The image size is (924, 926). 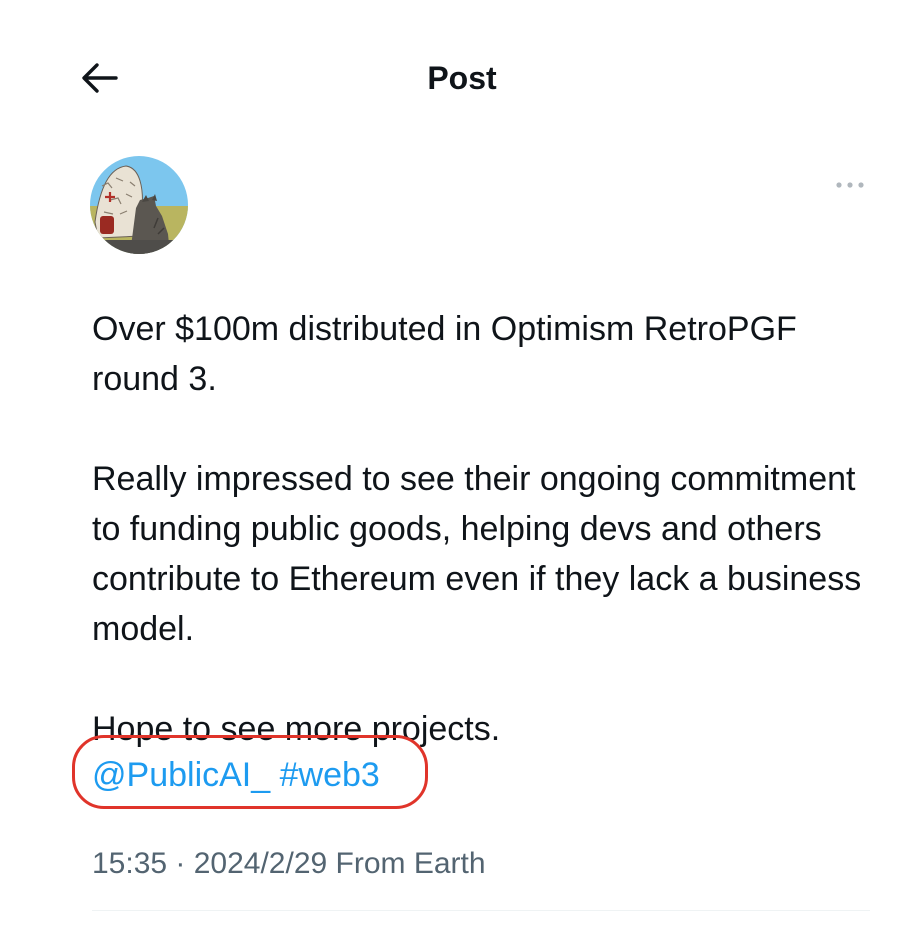 What do you see at coordinates (330, 775) in the screenshot?
I see `hashtag-link: #web3` at bounding box center [330, 775].